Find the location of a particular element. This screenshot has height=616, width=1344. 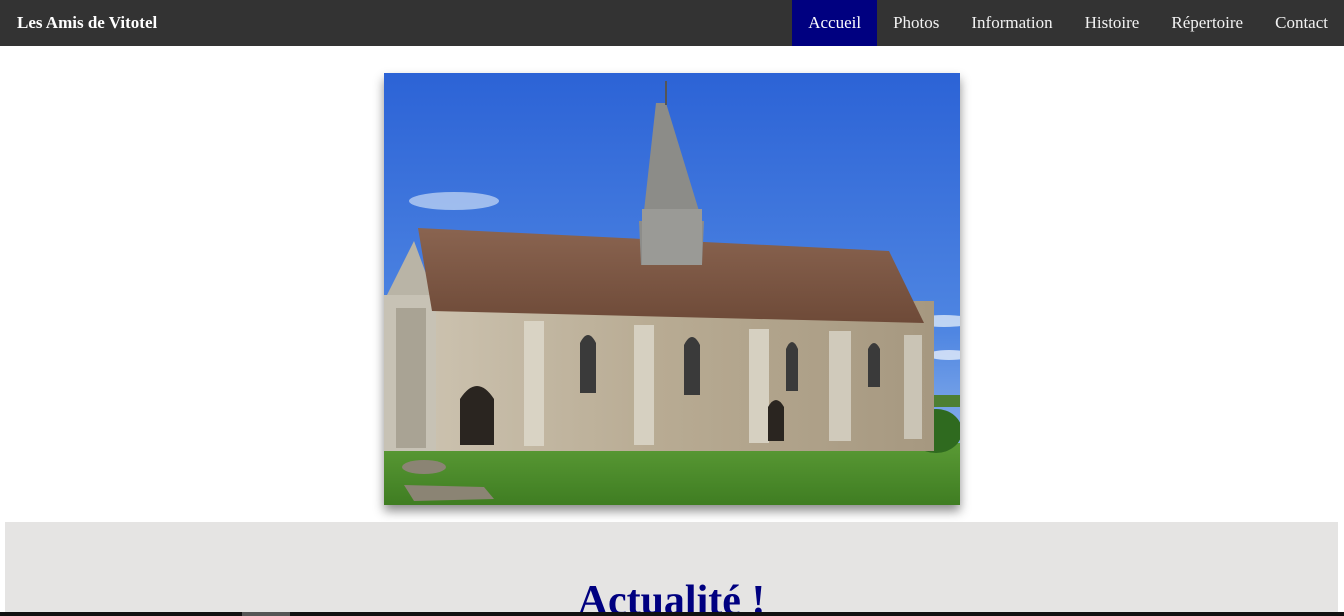

bottom-scrollbar-track is located at coordinates (672, 614).